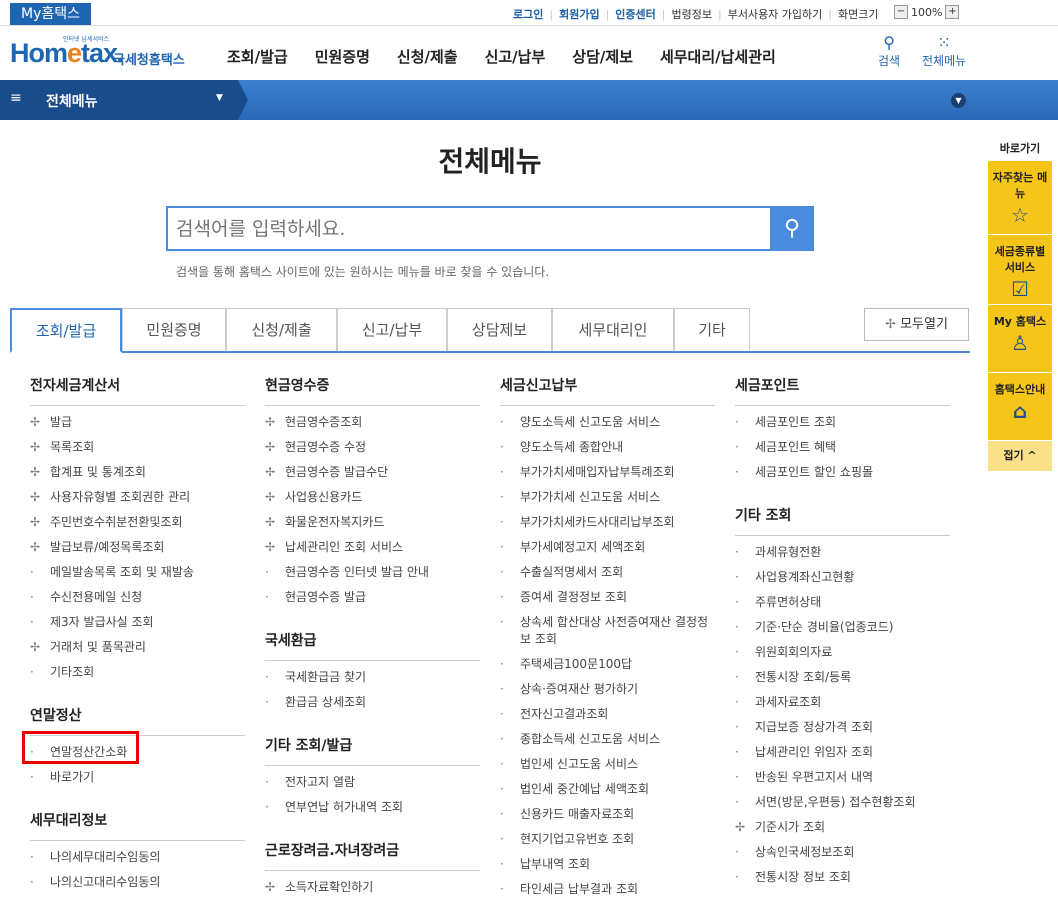 The width and height of the screenshot is (1058, 906). I want to click on menu-link: · 상속세 합산대상 사전증여재산 결정정보 조회, so click(607, 635).